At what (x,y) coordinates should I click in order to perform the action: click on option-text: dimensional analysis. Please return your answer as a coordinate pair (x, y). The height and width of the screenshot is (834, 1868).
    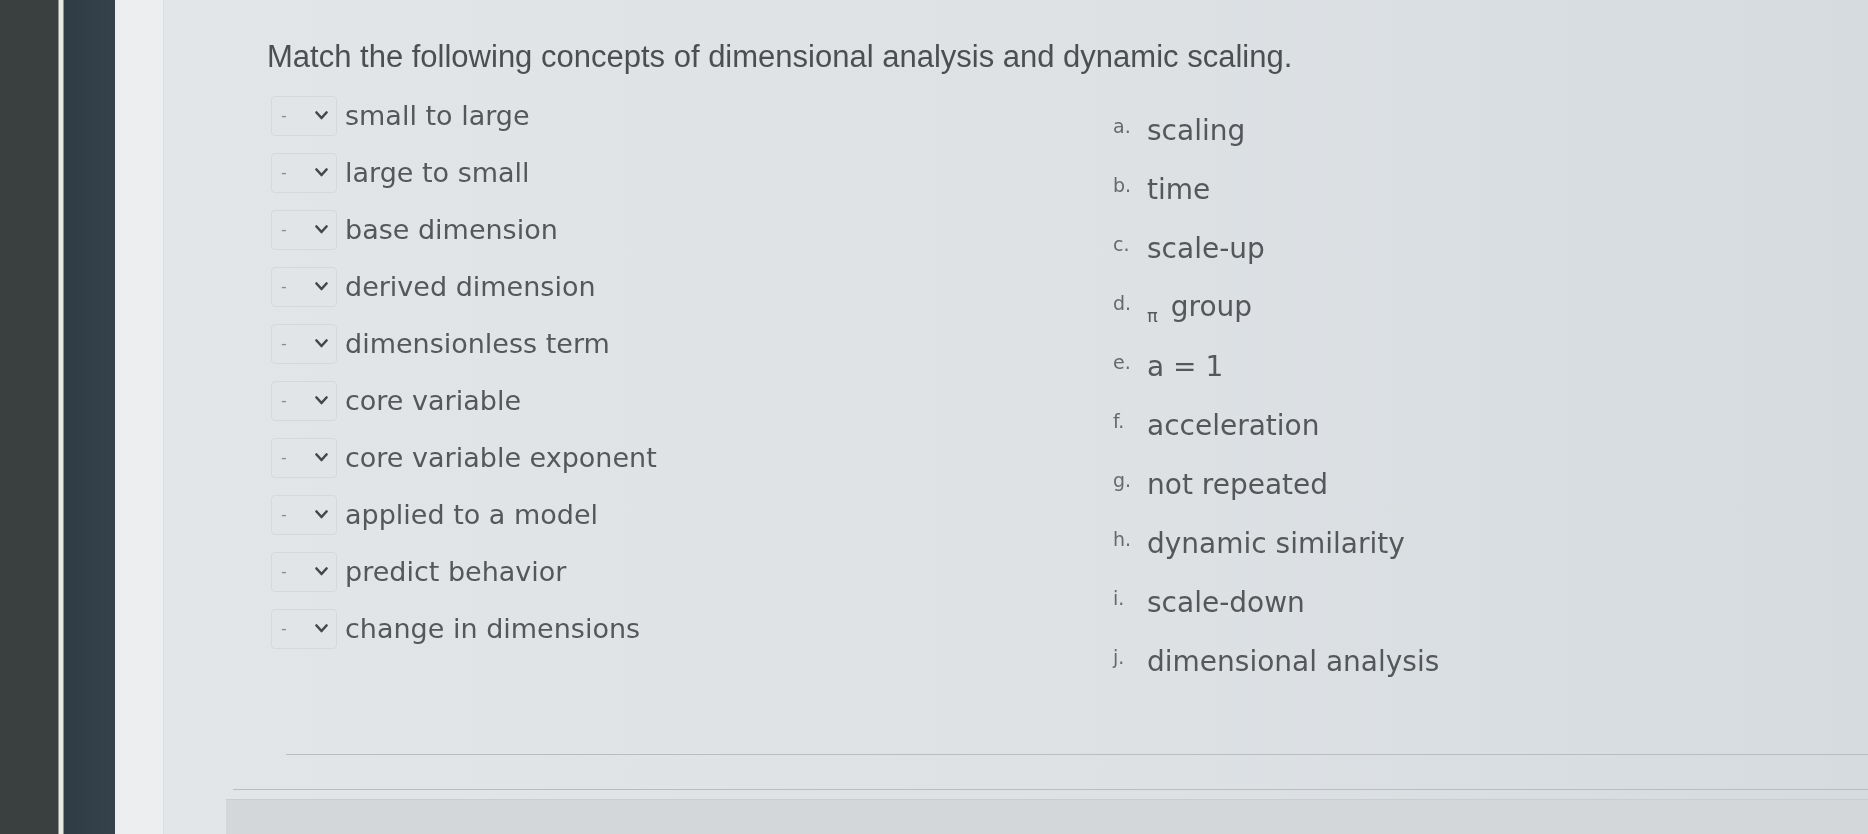
    Looking at the image, I should click on (1293, 661).